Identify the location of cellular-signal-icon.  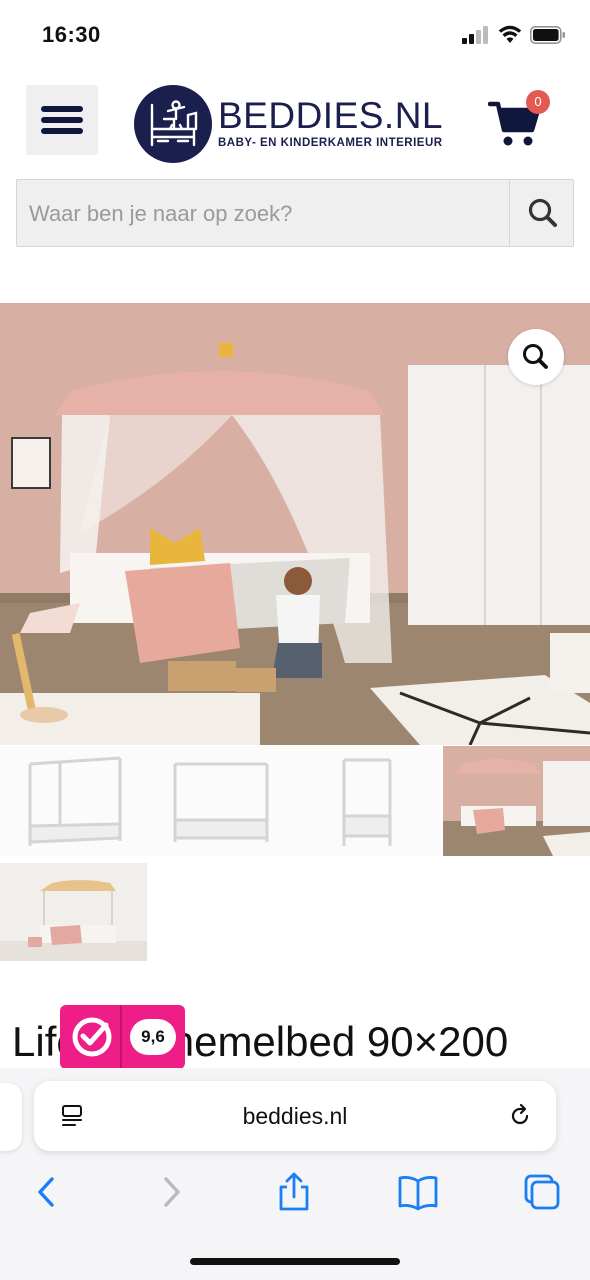
(476, 35).